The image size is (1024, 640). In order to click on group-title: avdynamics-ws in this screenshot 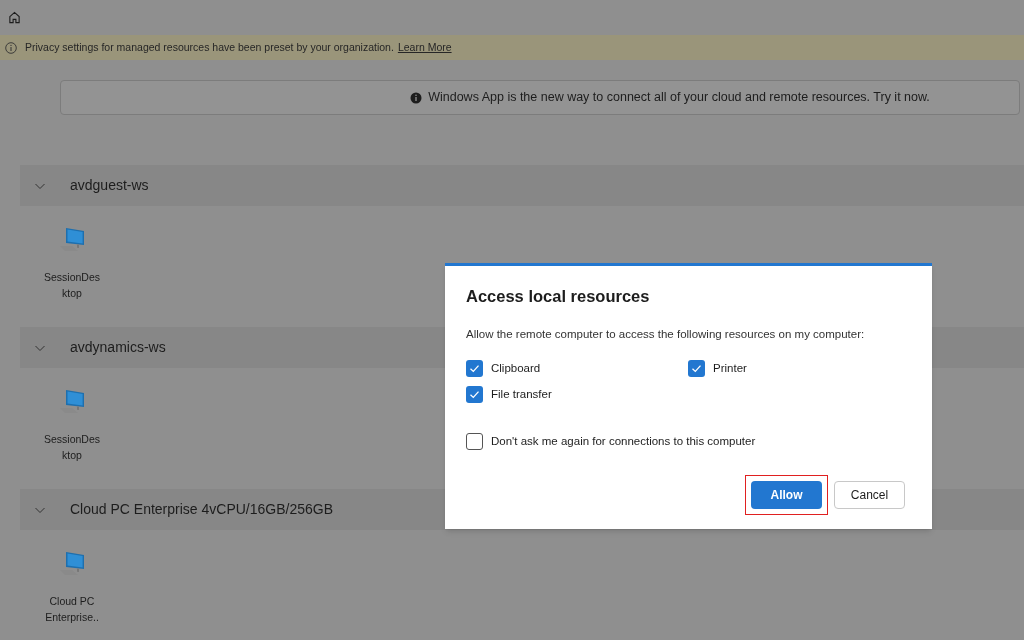, I will do `click(118, 347)`.